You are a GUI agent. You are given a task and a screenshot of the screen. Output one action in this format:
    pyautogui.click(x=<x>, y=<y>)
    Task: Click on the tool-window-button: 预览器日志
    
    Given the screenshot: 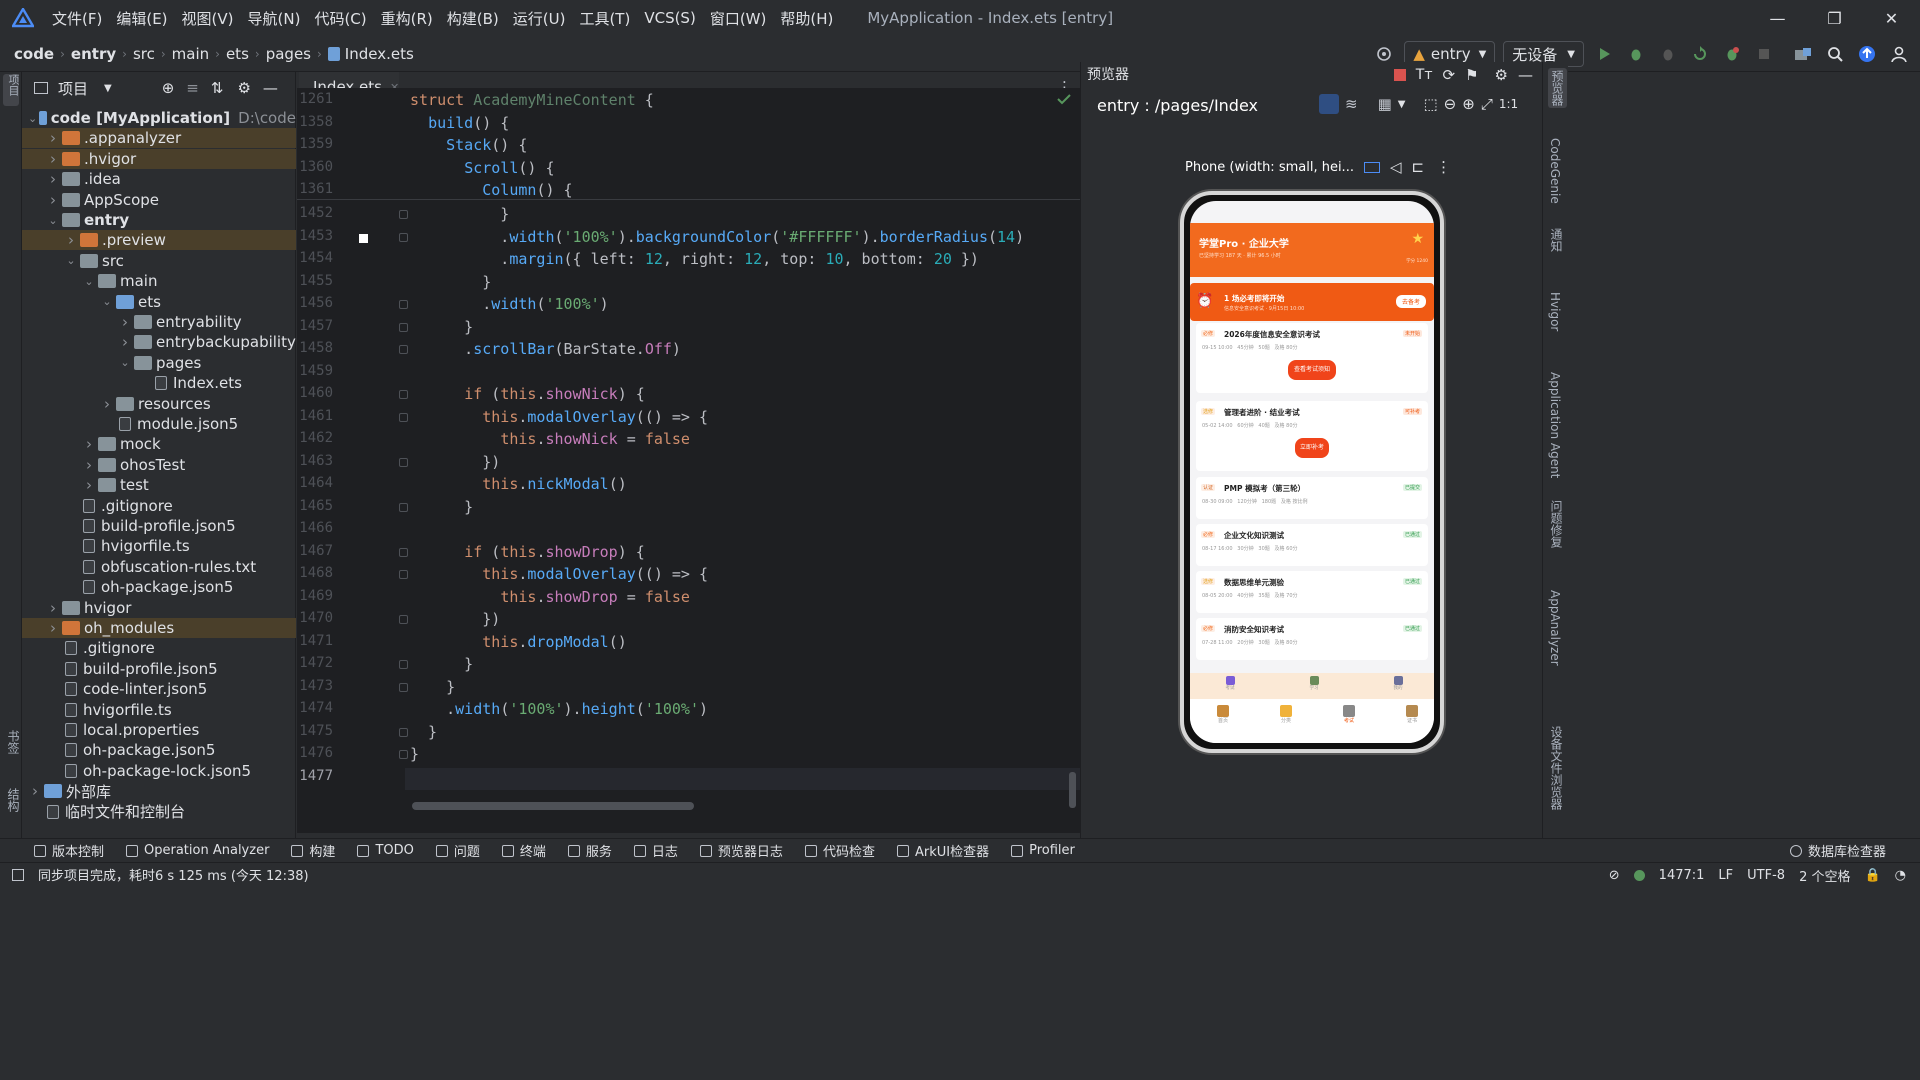 What is the action you would take?
    pyautogui.click(x=741, y=850)
    